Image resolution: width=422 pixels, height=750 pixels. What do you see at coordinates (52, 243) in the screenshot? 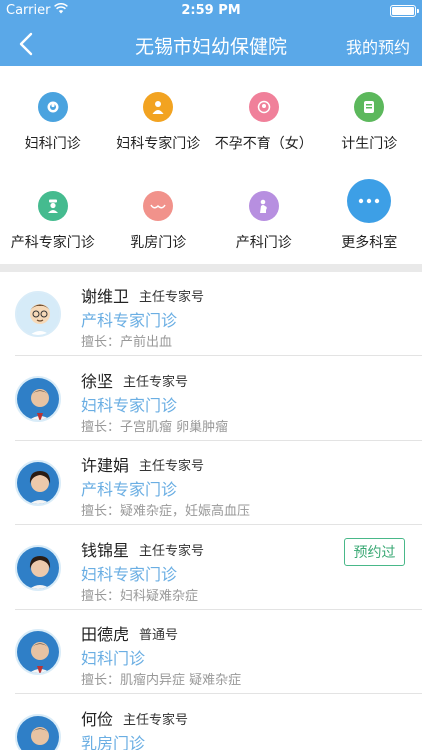
I see `department-label: 产科专家门诊` at bounding box center [52, 243].